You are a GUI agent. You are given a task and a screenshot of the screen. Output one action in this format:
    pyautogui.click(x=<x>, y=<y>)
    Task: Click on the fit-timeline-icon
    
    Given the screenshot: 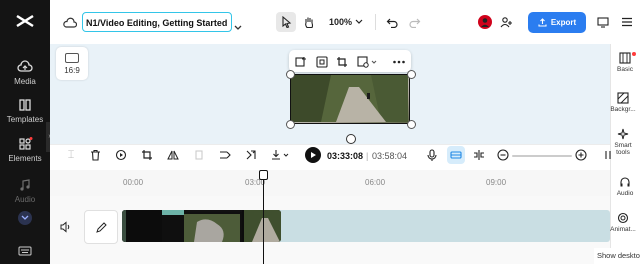 What is the action you would take?
    pyautogui.click(x=608, y=155)
    